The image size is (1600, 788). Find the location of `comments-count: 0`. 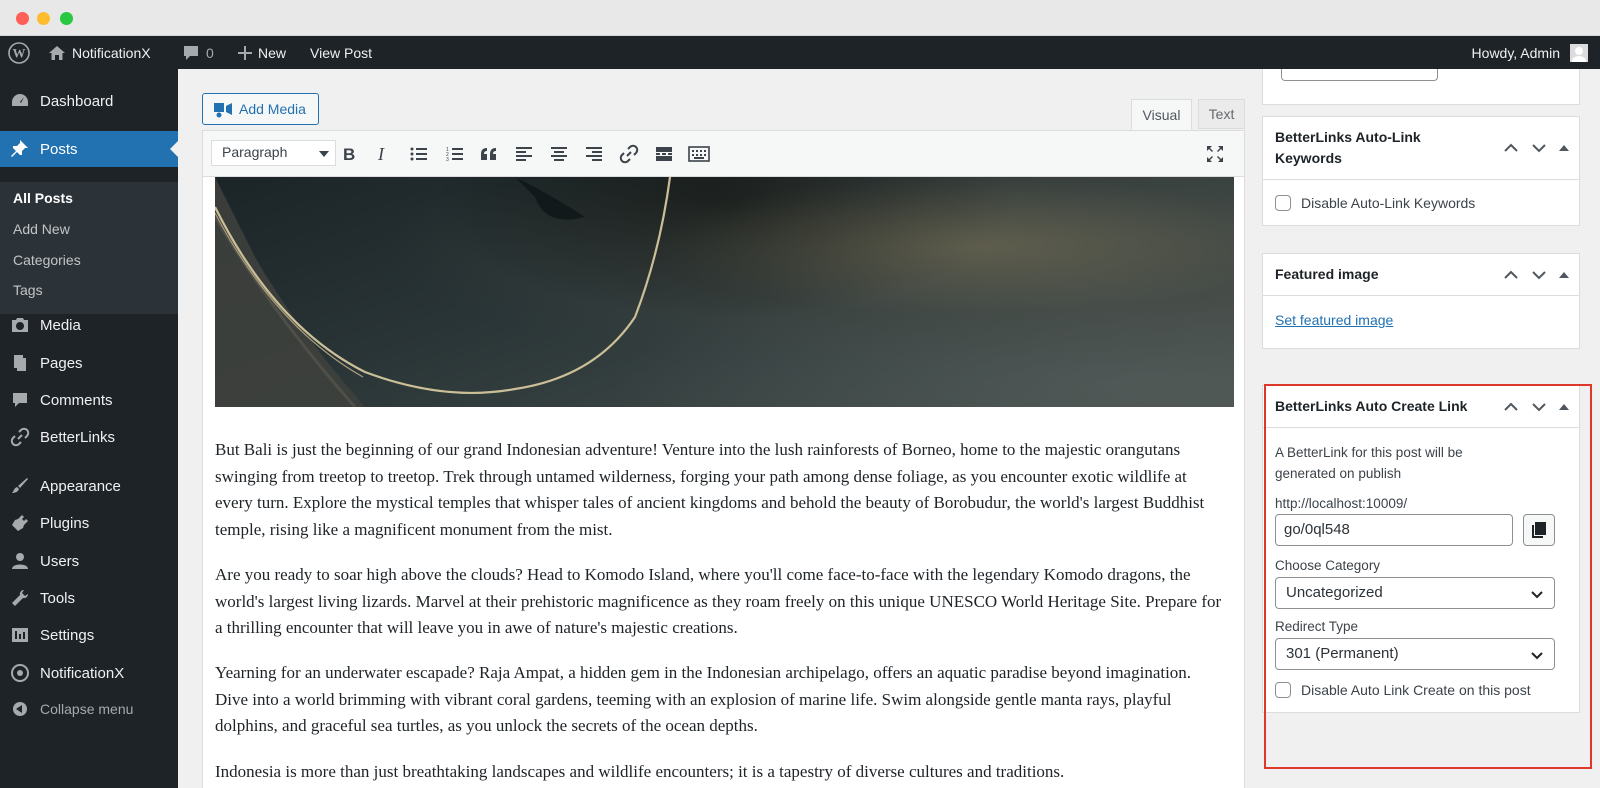

comments-count: 0 is located at coordinates (210, 52).